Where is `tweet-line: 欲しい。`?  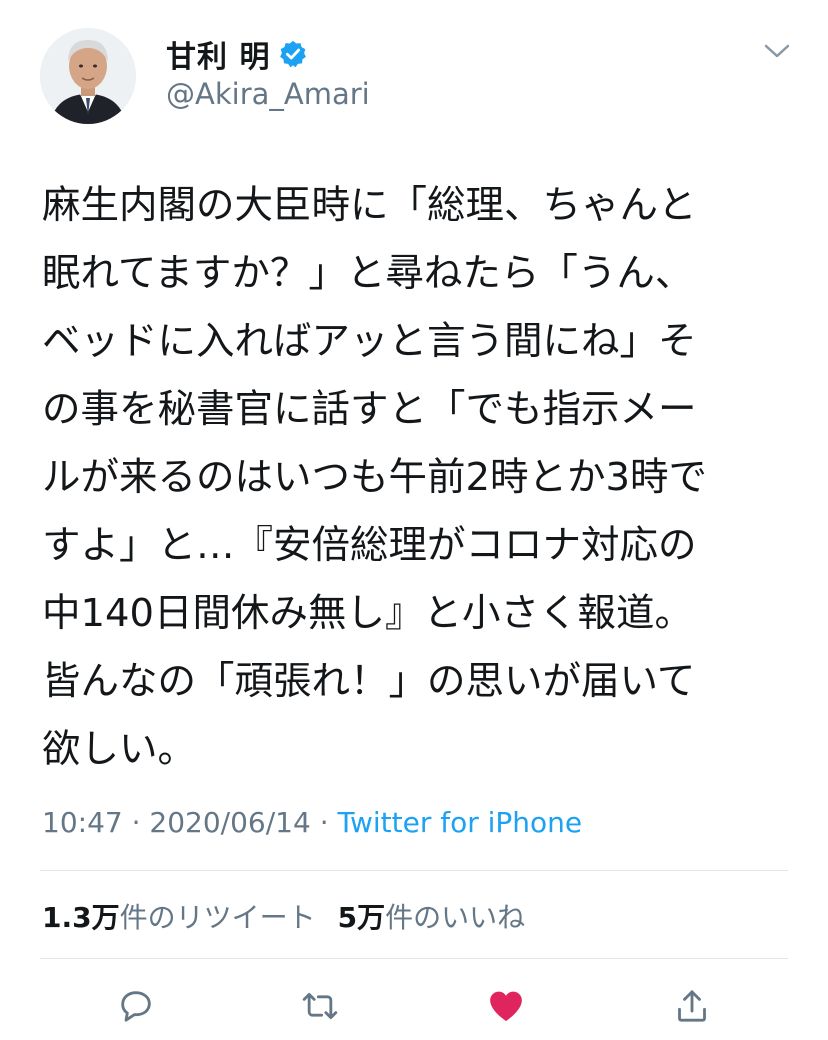
tweet-line: 欲しい。 is located at coordinates (119, 749).